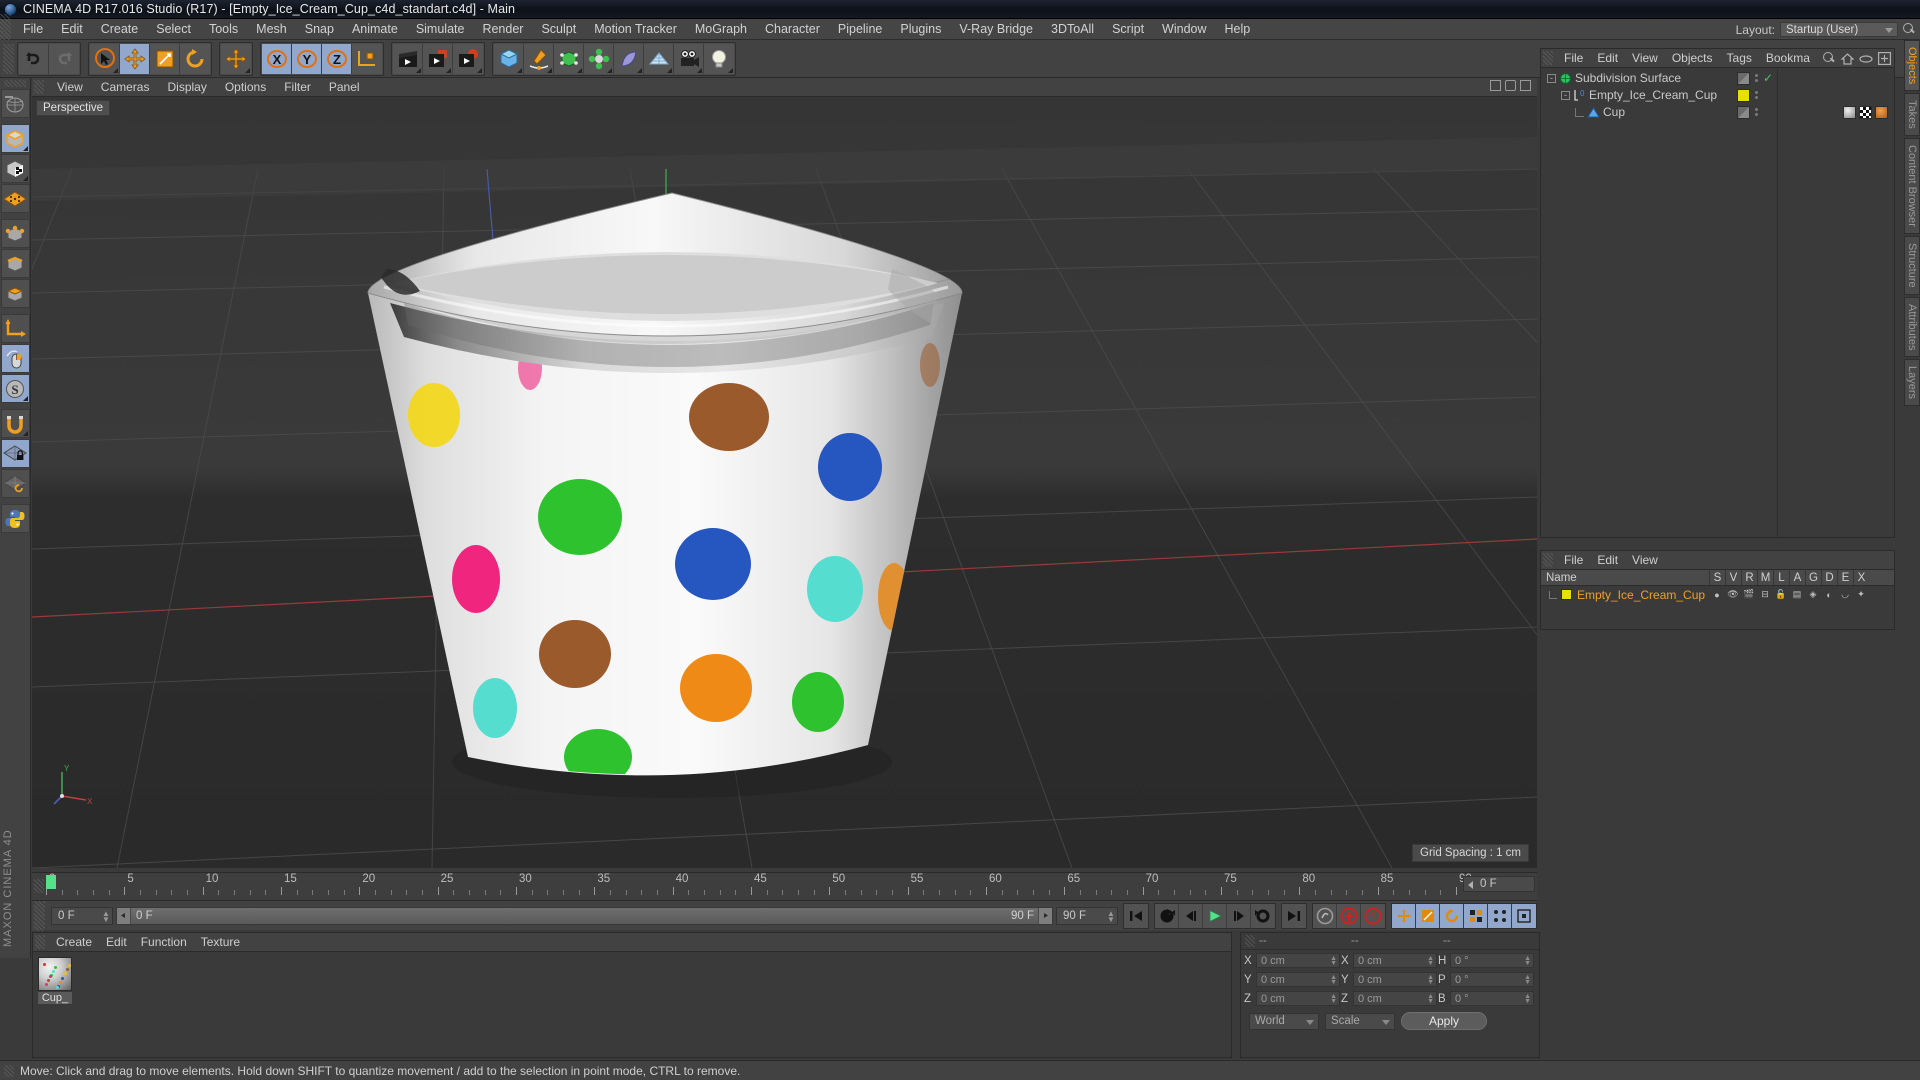  What do you see at coordinates (1087, 915) in the screenshot?
I see `preview-end-field: 90 F ▲ ▼` at bounding box center [1087, 915].